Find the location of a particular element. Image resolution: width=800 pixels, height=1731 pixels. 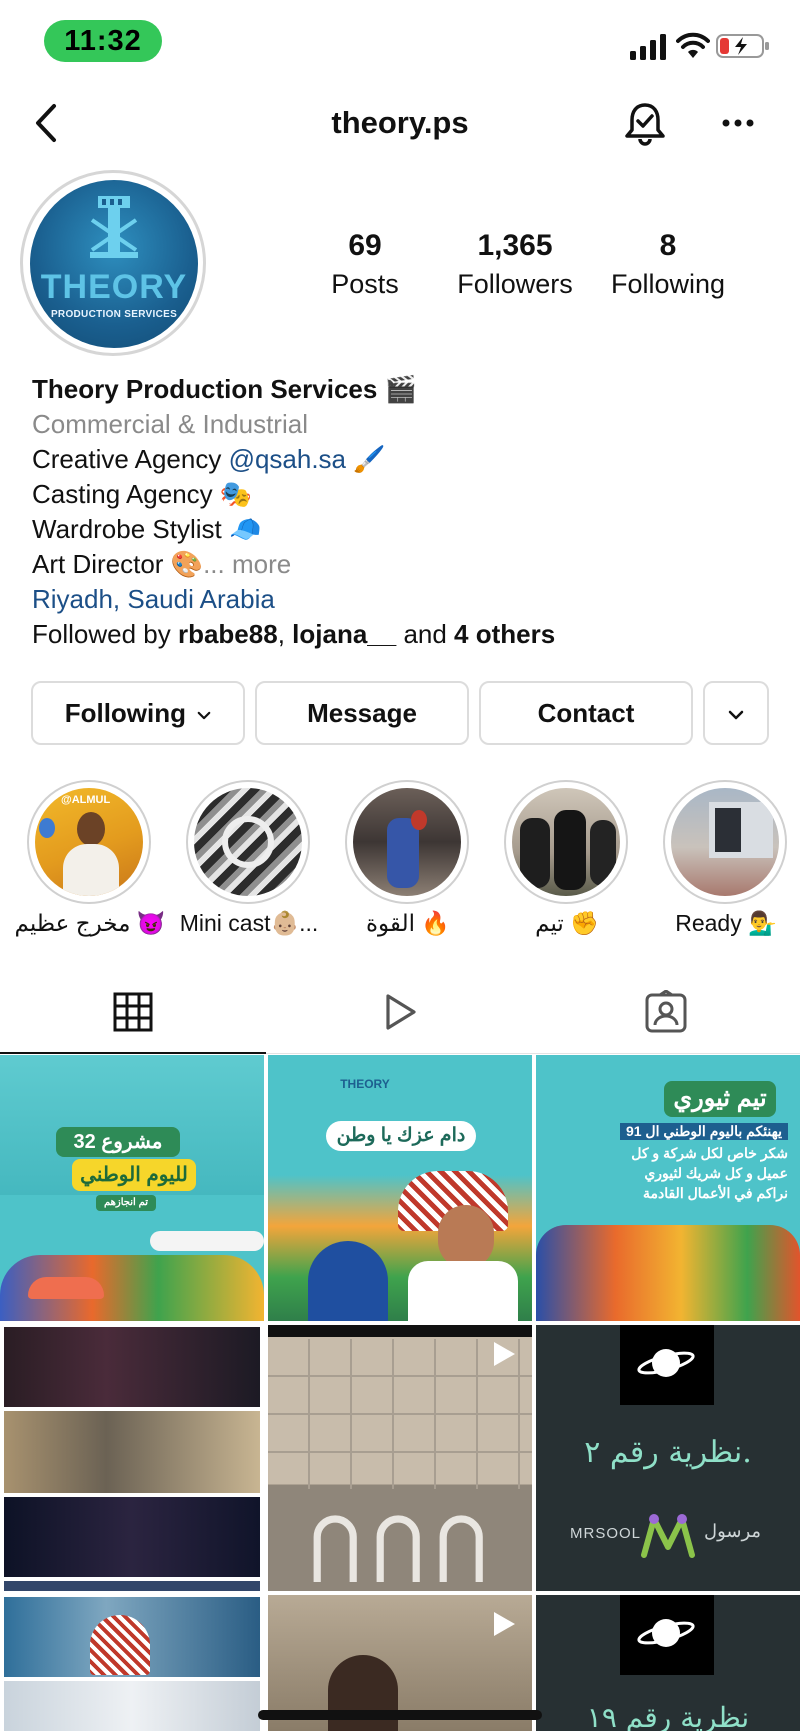

post1-train is located at coordinates (207, 1241).